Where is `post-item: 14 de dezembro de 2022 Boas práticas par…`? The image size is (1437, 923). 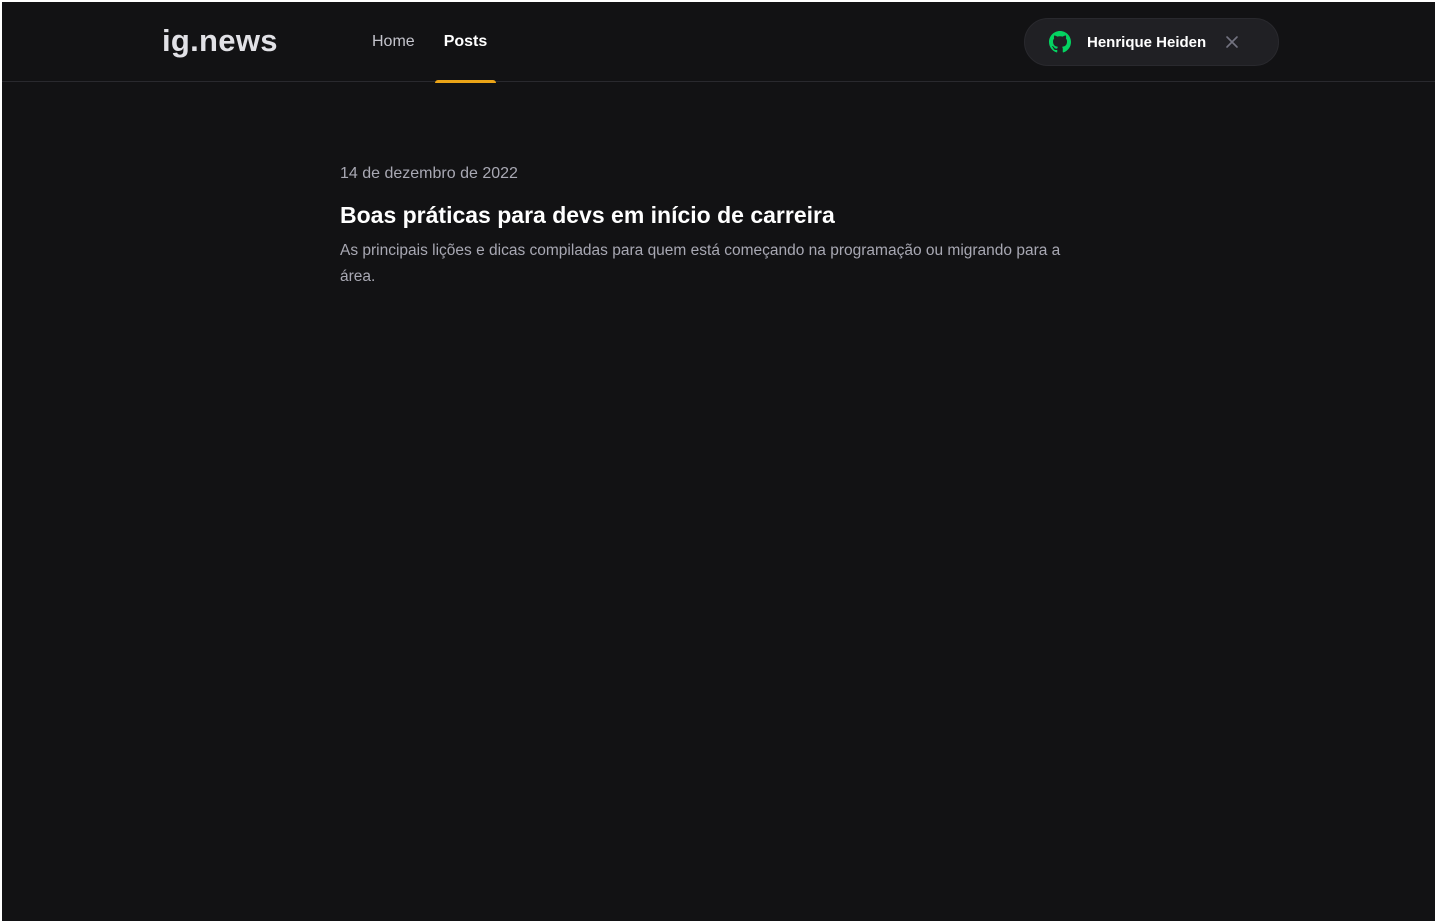
post-item: 14 de dezembro de 2022 Boas práticas par… is located at coordinates (710, 226).